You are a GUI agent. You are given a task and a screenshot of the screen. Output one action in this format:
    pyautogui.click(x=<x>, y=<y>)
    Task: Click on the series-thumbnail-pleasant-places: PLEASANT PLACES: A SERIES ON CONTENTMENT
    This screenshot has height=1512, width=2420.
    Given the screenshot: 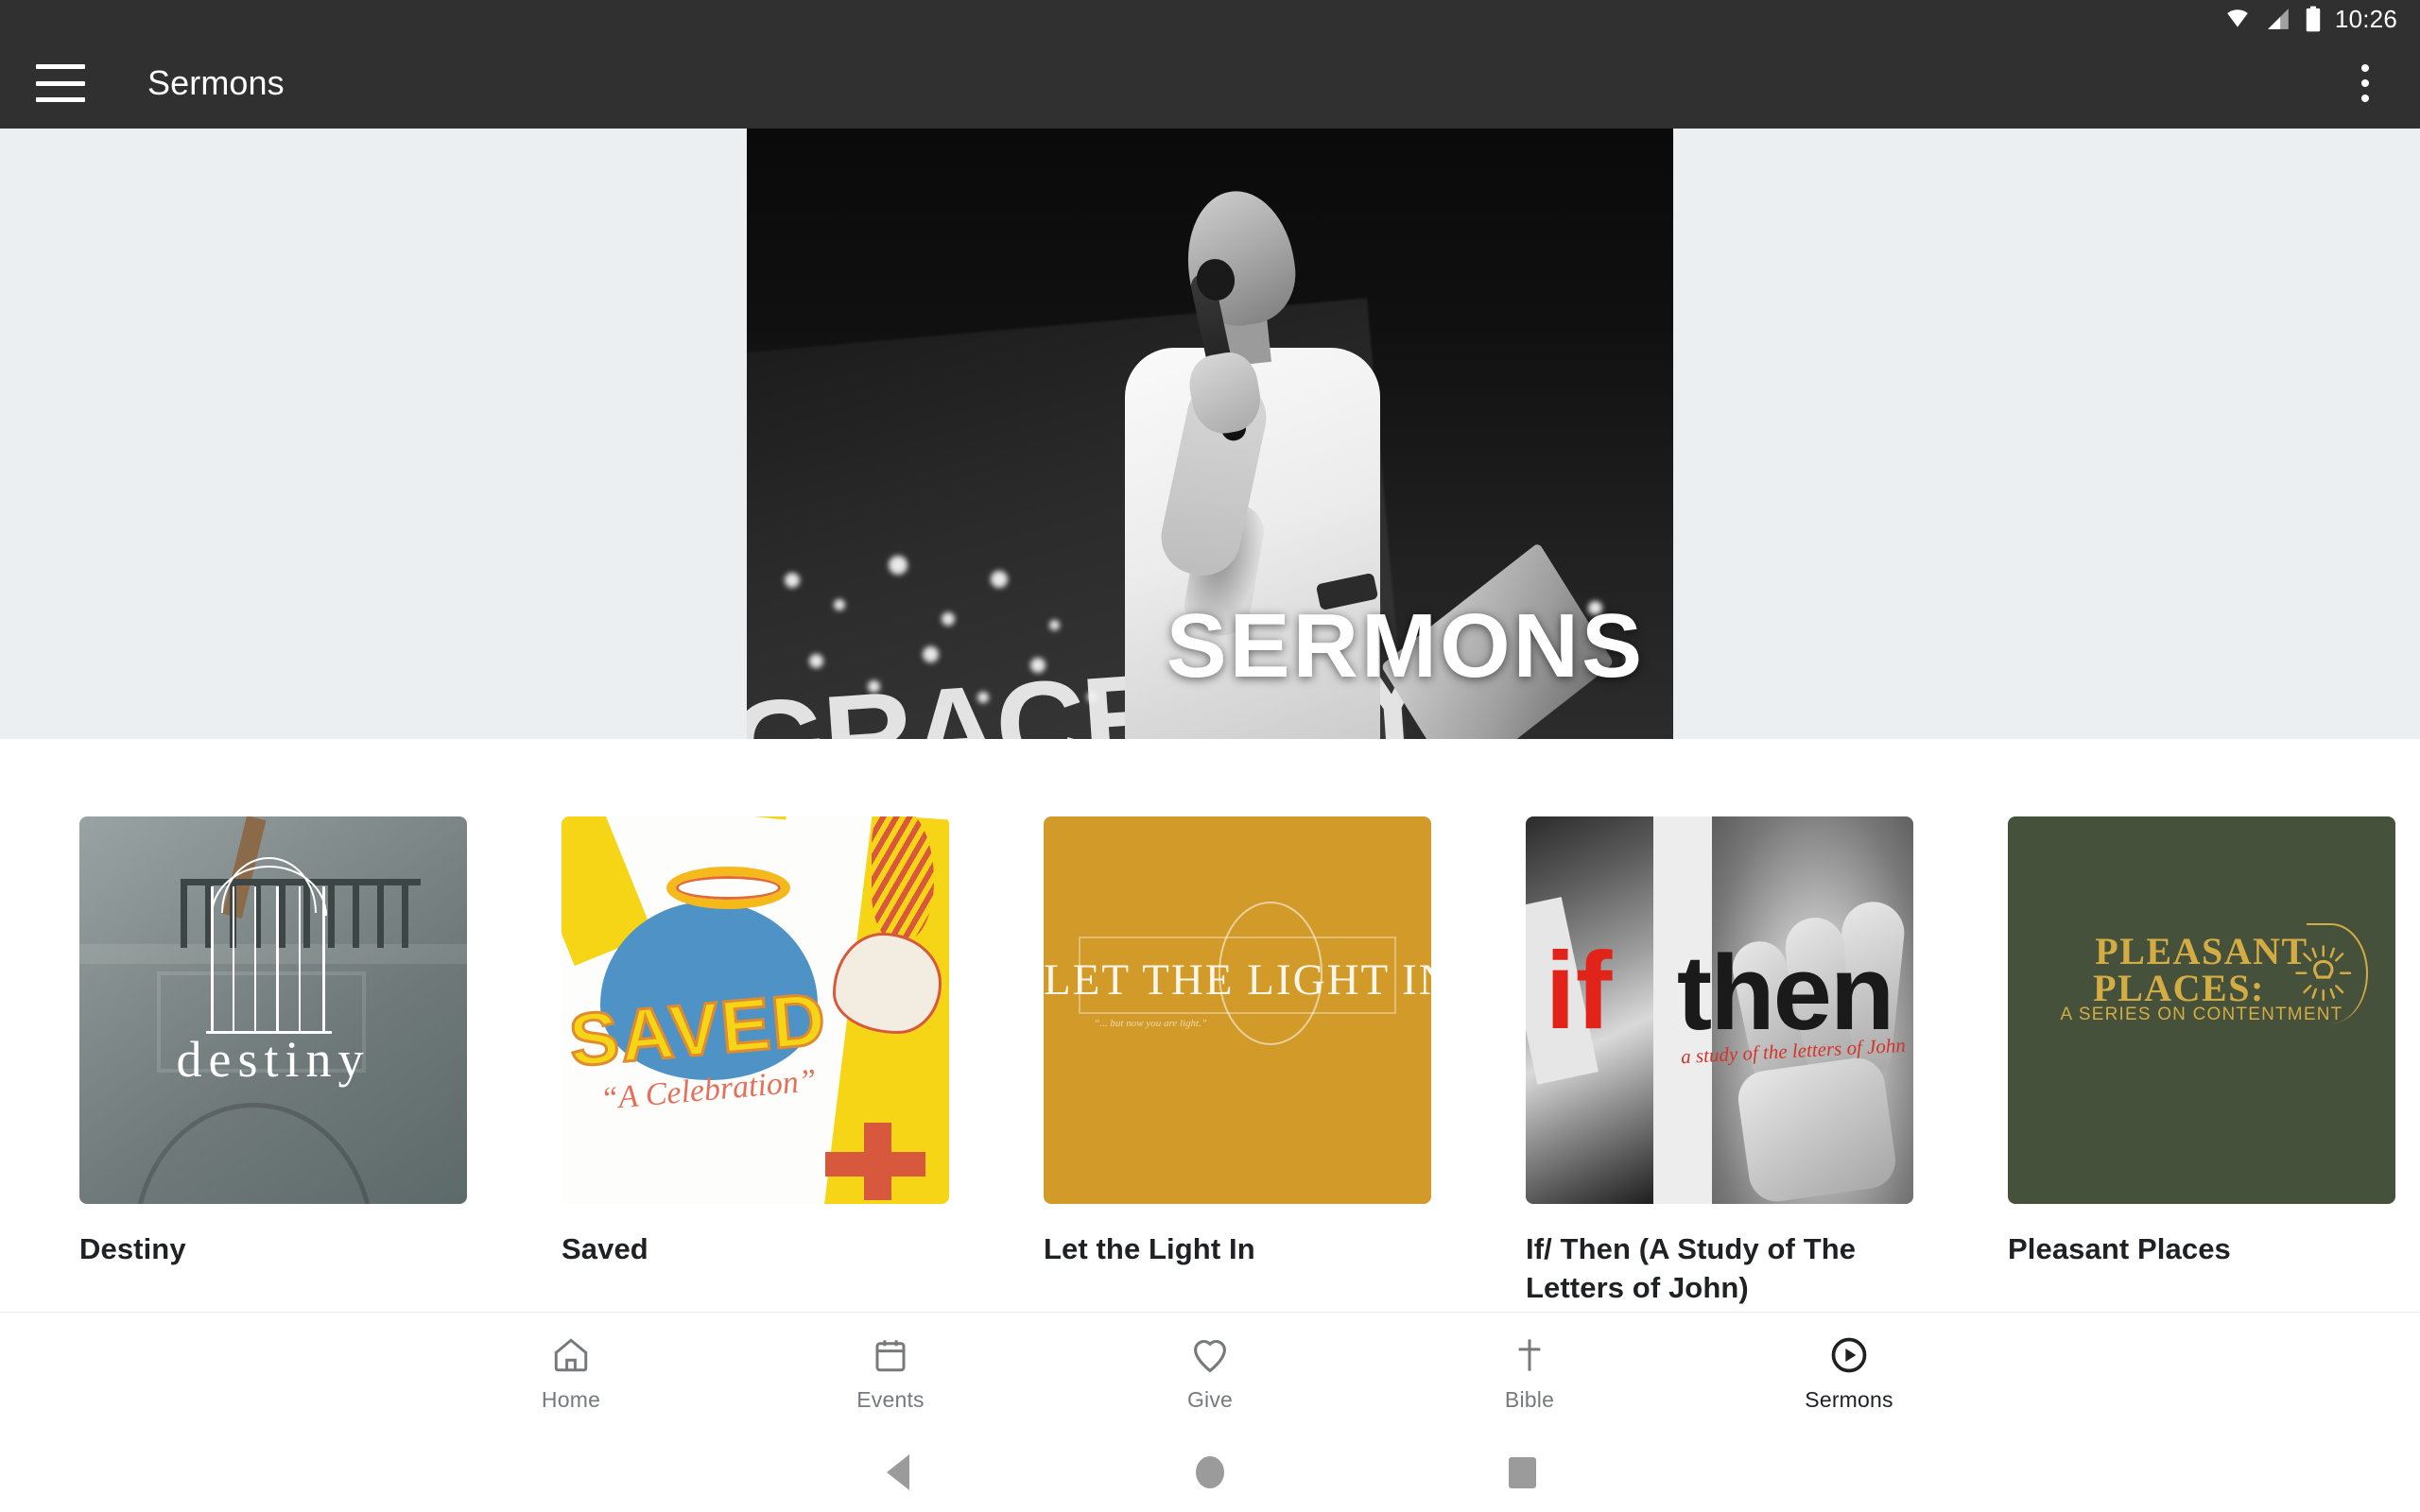 What is the action you would take?
    pyautogui.click(x=2201, y=1010)
    